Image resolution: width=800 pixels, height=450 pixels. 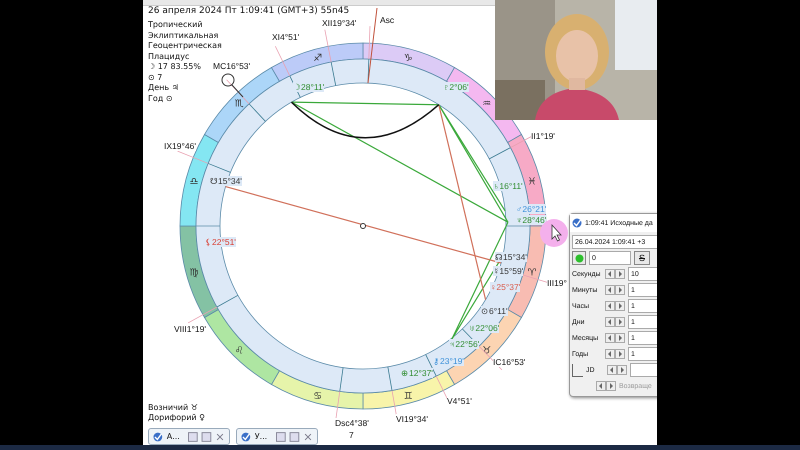 I want to click on chart-info-line: ☽ 17 83.55%, so click(x=174, y=67).